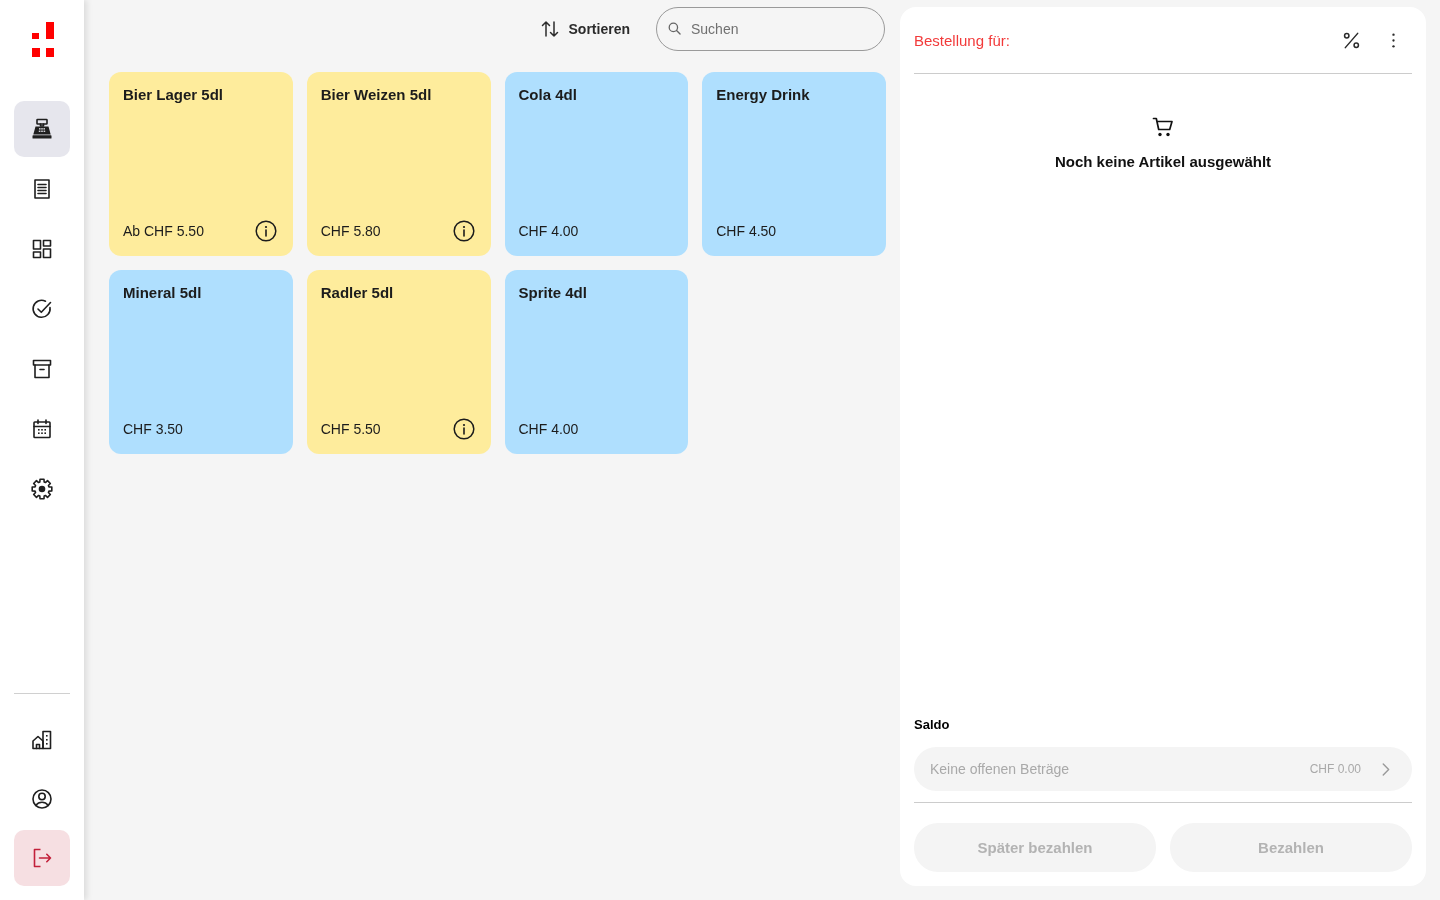 This screenshot has height=900, width=1440. Describe the element at coordinates (42, 740) in the screenshot. I see `house-and-building-icon` at that location.